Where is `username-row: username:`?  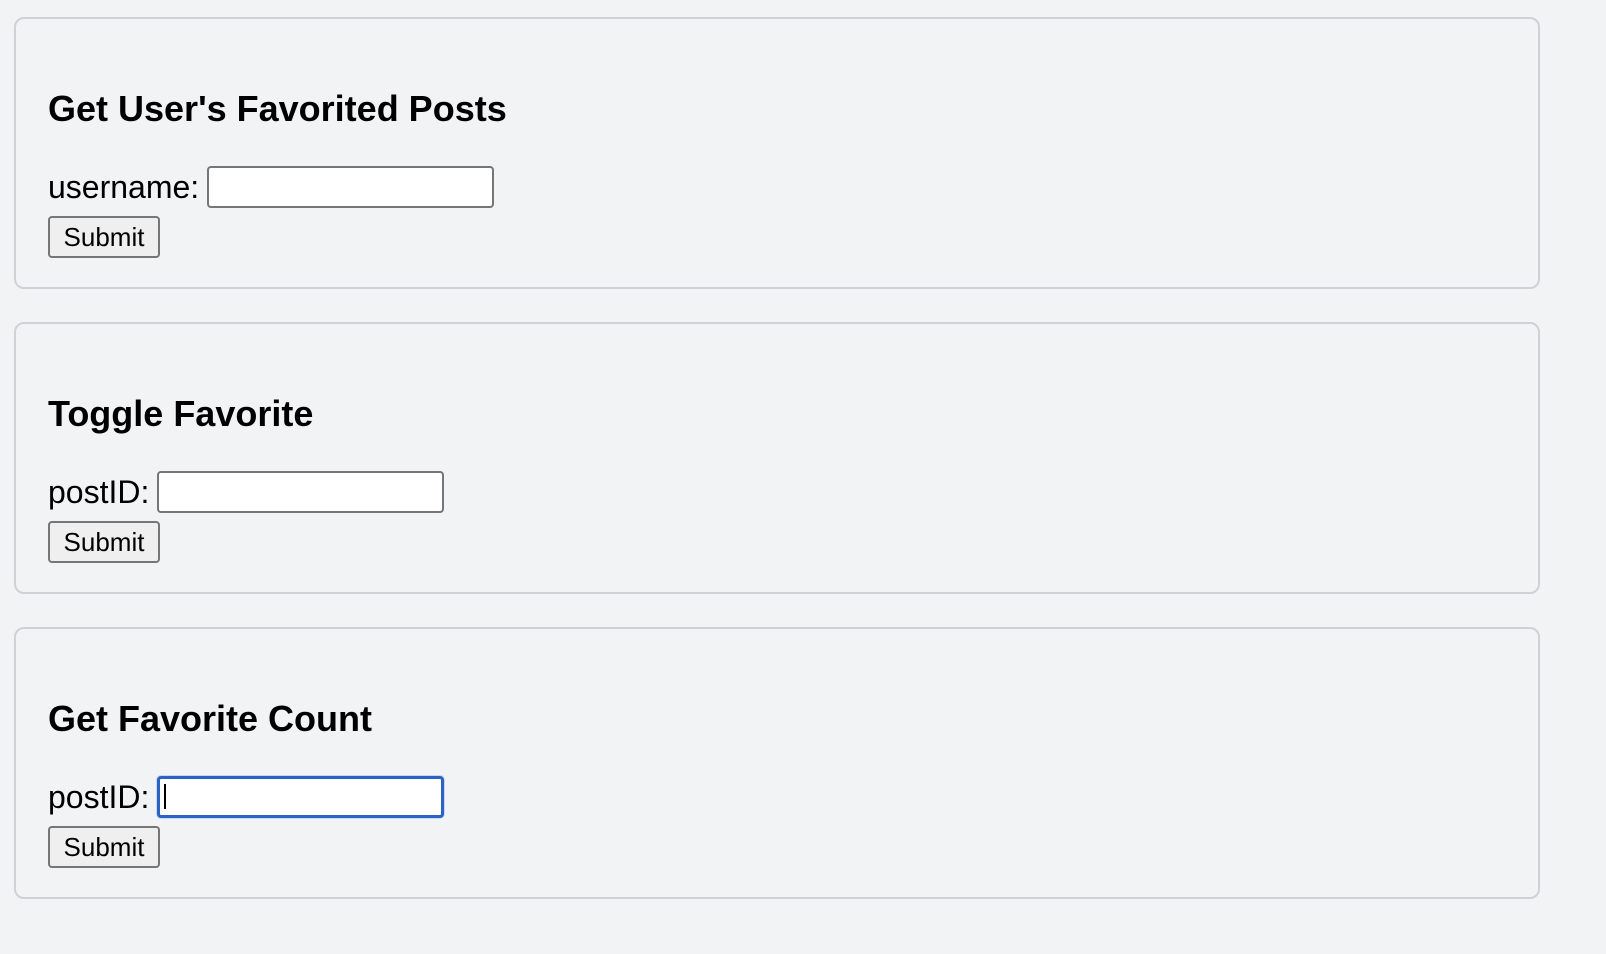
username-row: username: is located at coordinates (271, 187).